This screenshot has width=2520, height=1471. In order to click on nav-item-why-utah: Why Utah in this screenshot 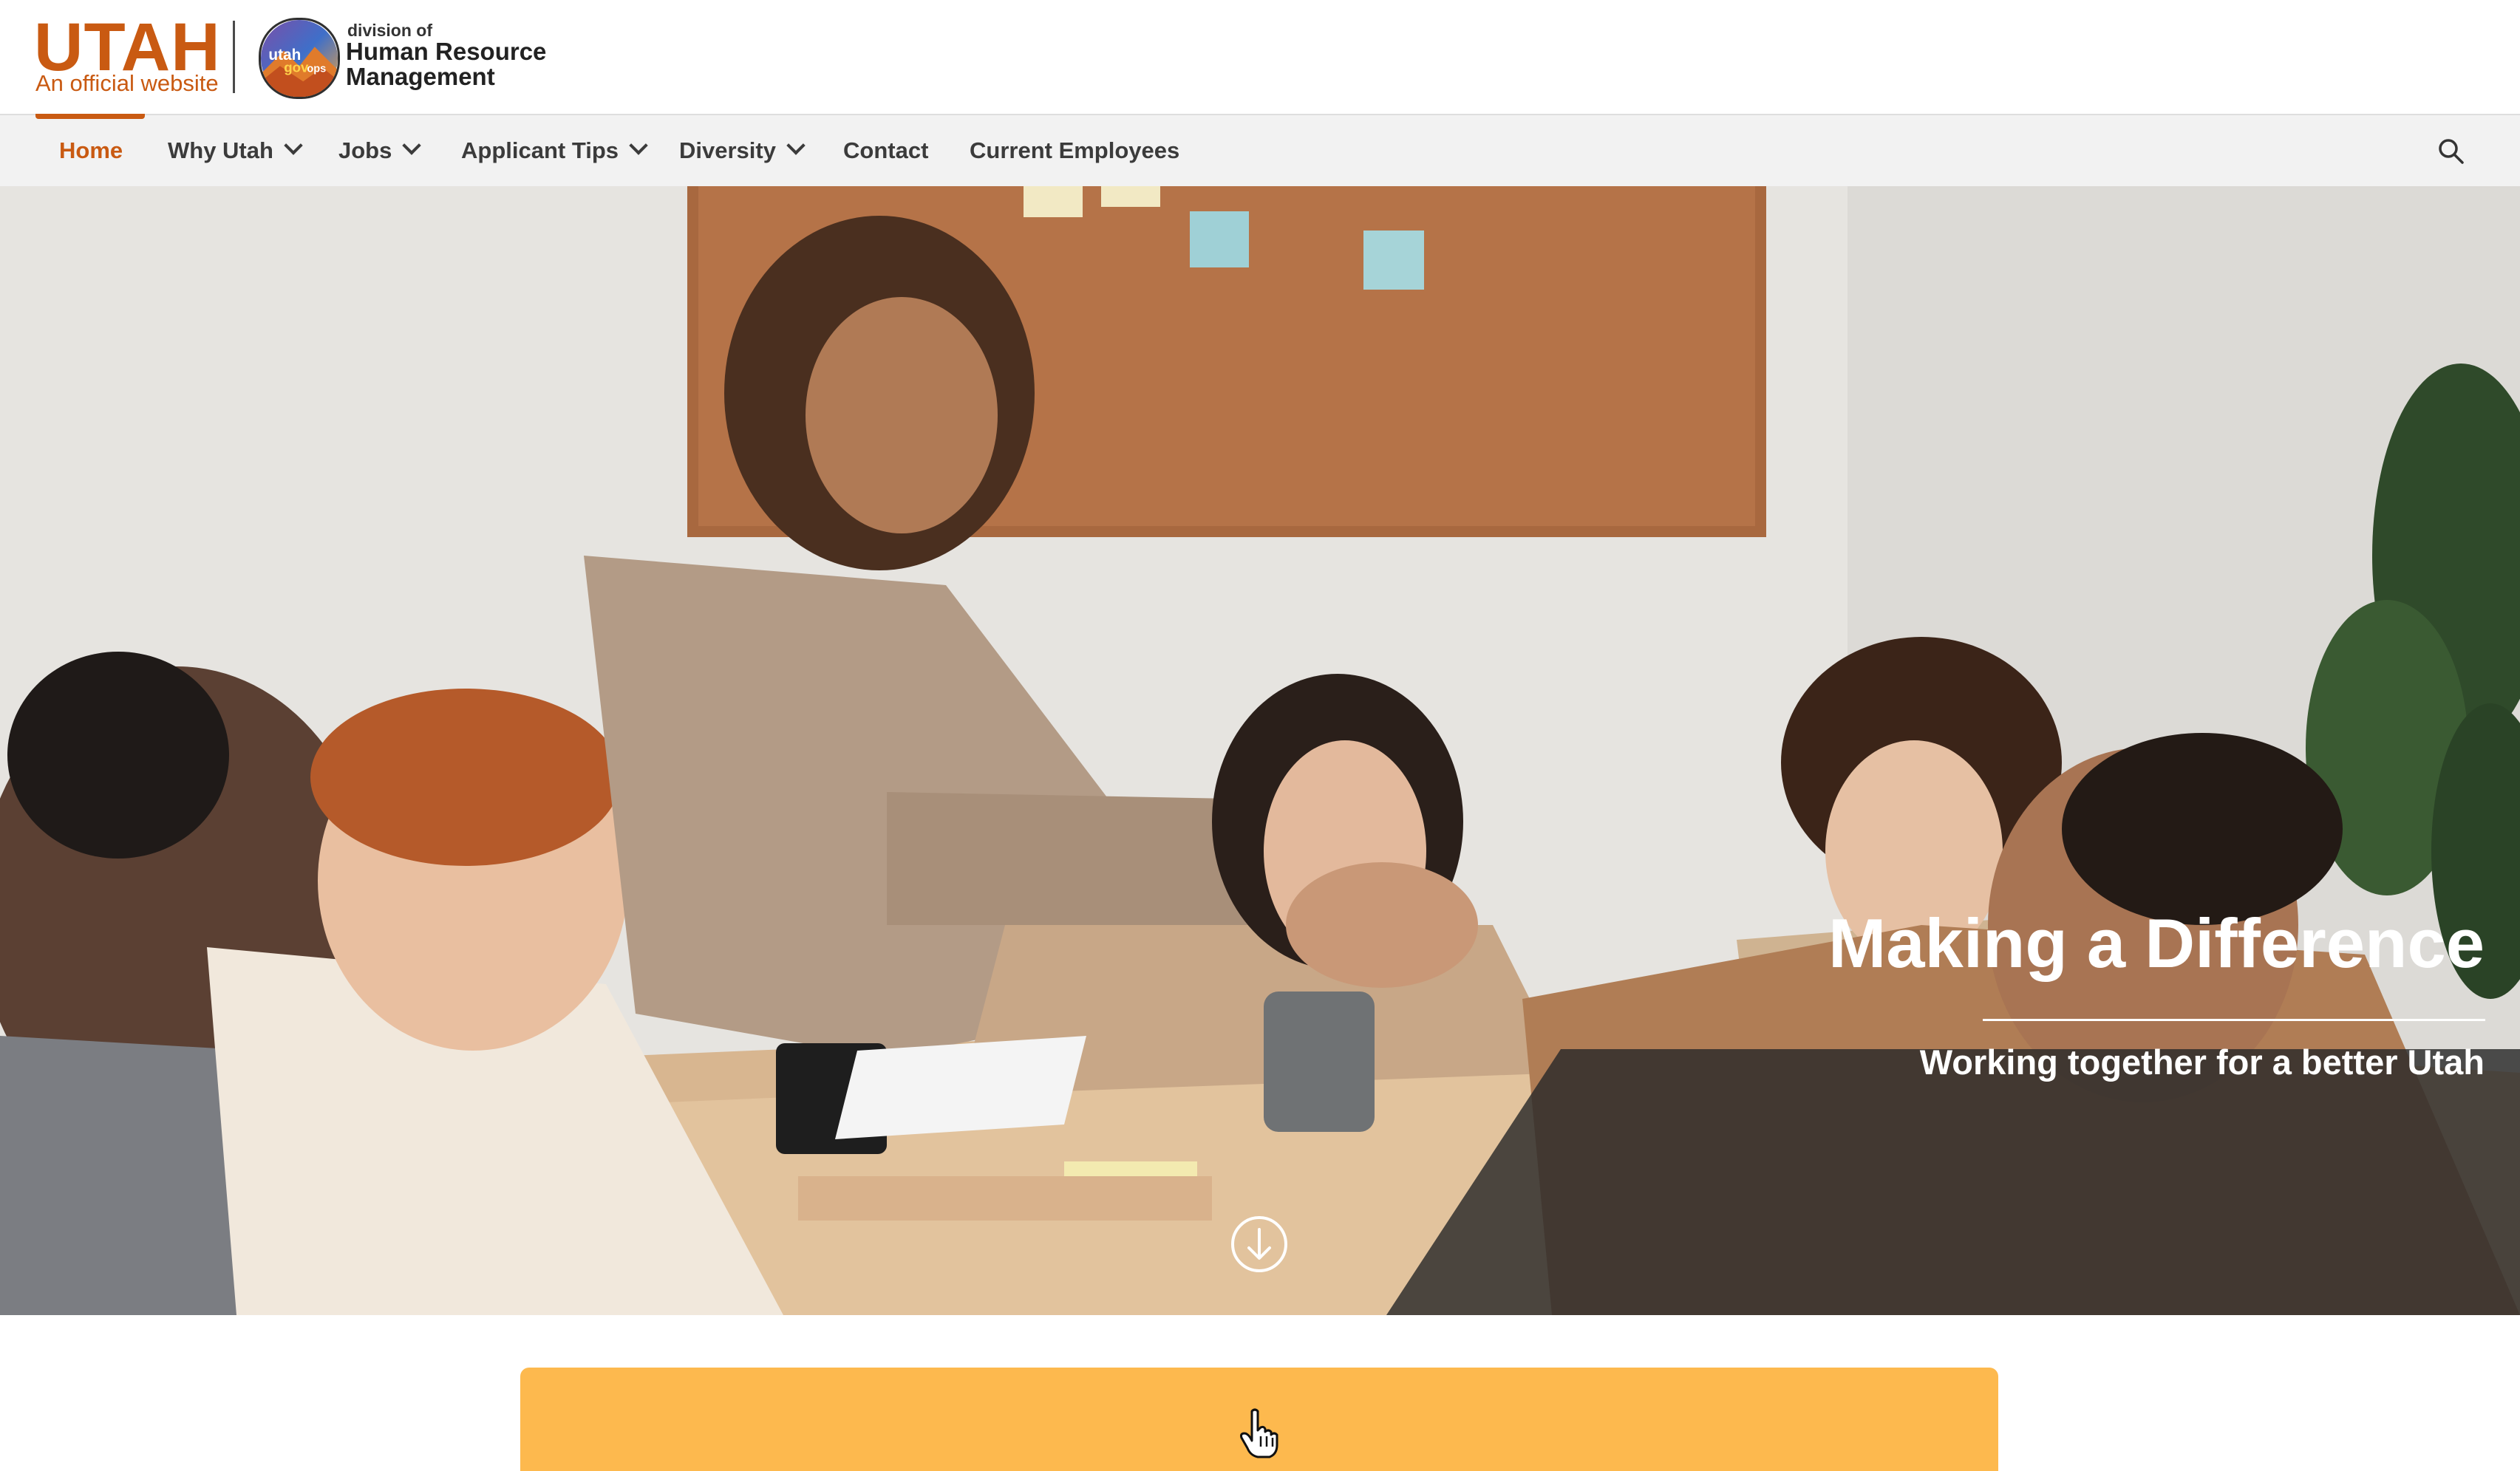, I will do `click(236, 150)`.